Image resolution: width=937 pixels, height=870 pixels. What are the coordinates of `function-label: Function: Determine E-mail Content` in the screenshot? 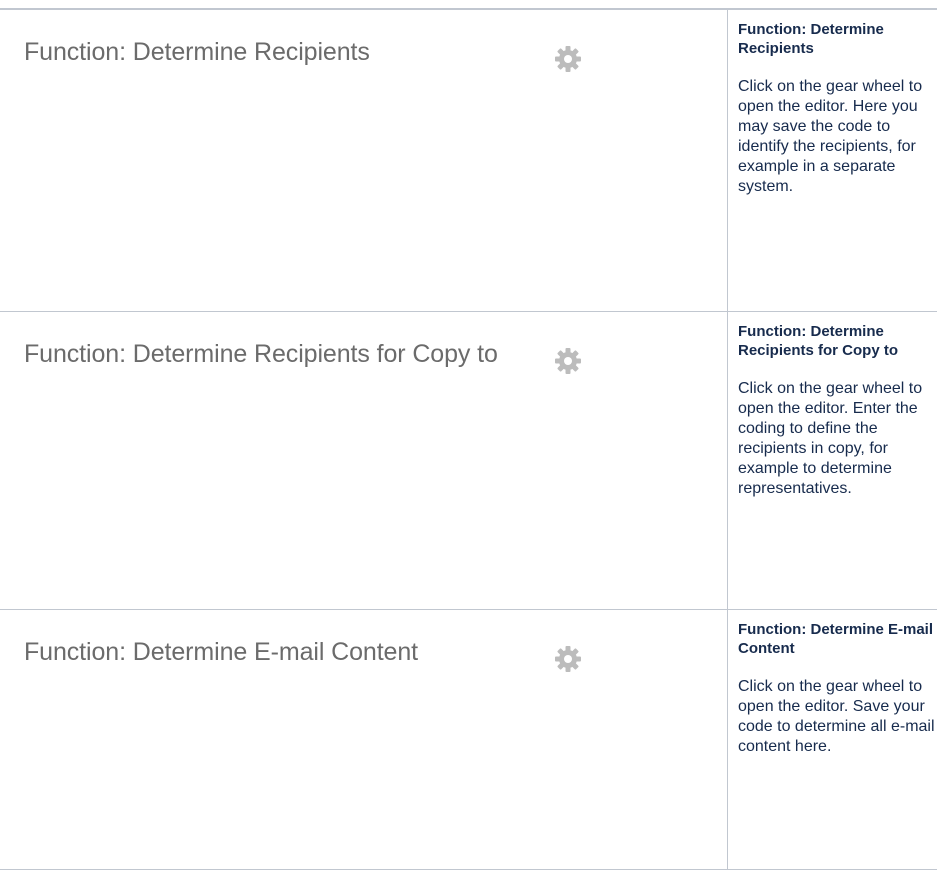 It's located at (284, 652).